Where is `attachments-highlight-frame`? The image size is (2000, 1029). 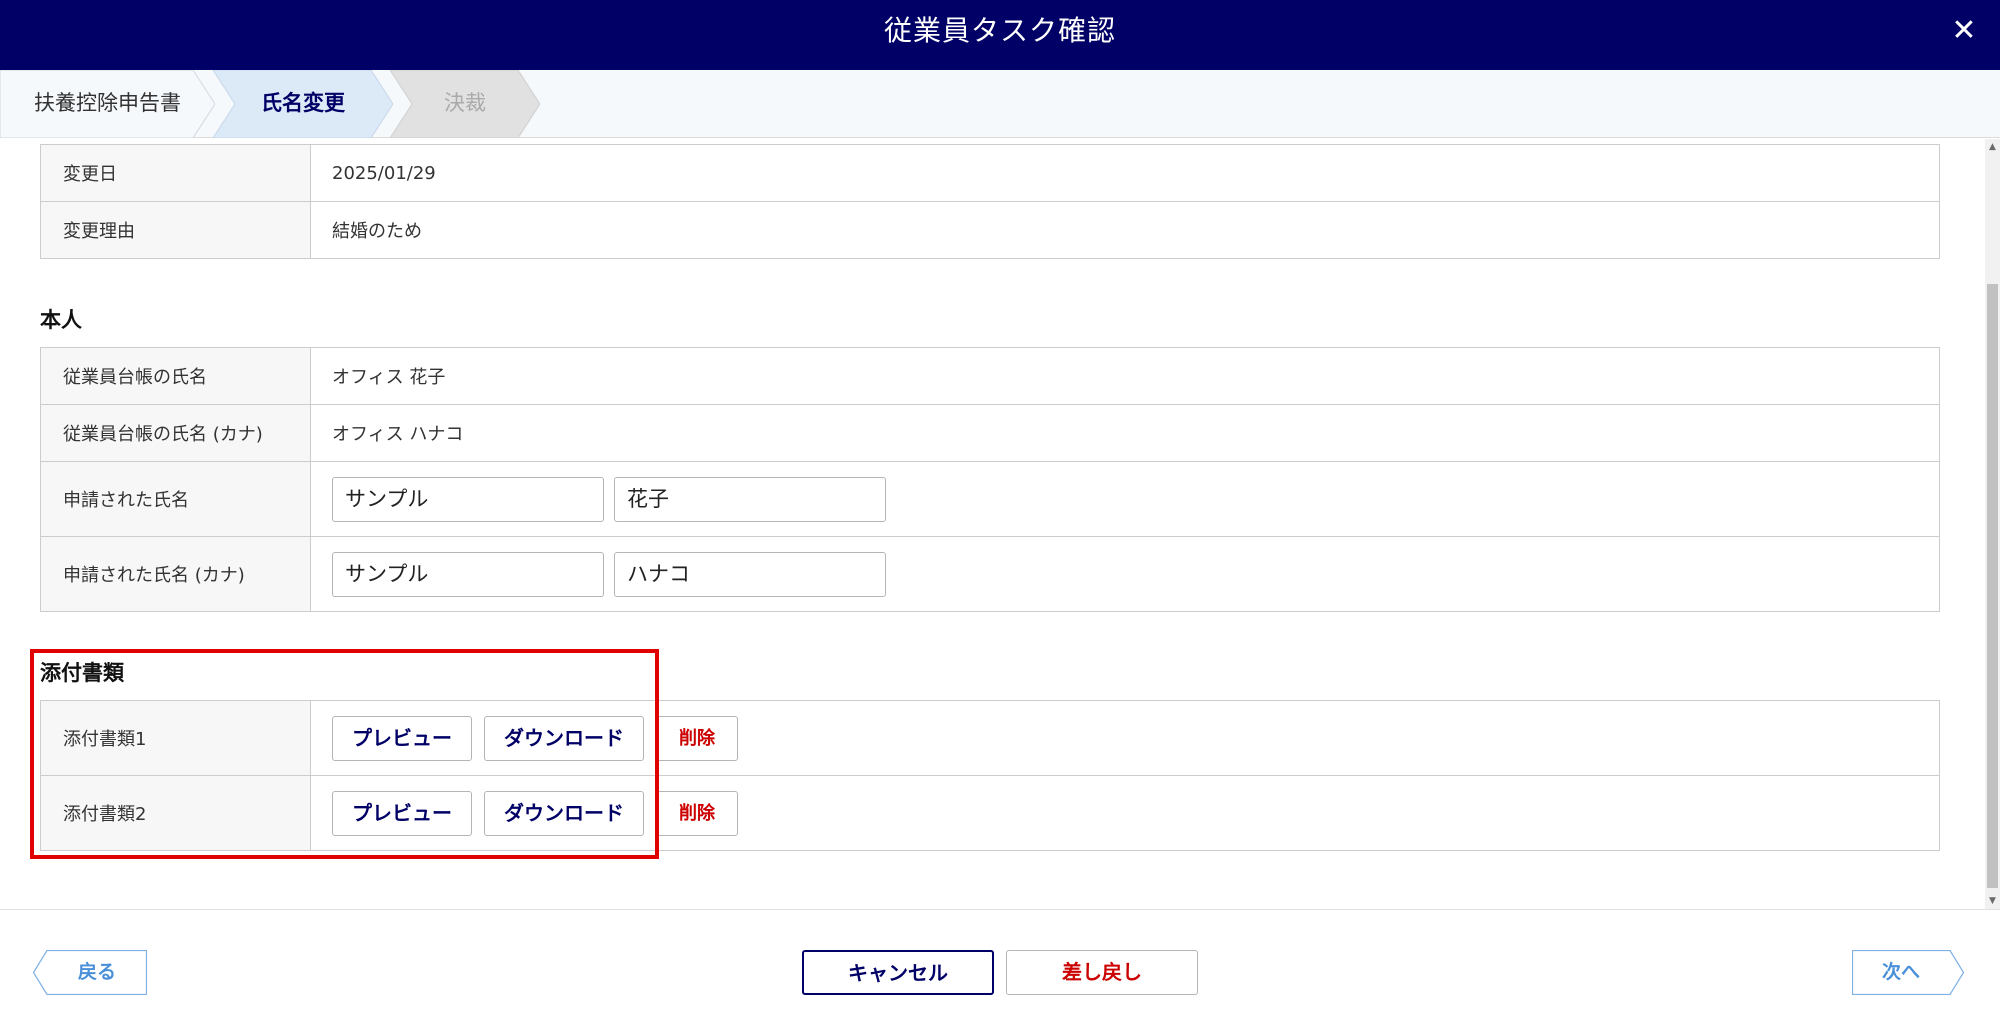
attachments-highlight-frame is located at coordinates (344, 754).